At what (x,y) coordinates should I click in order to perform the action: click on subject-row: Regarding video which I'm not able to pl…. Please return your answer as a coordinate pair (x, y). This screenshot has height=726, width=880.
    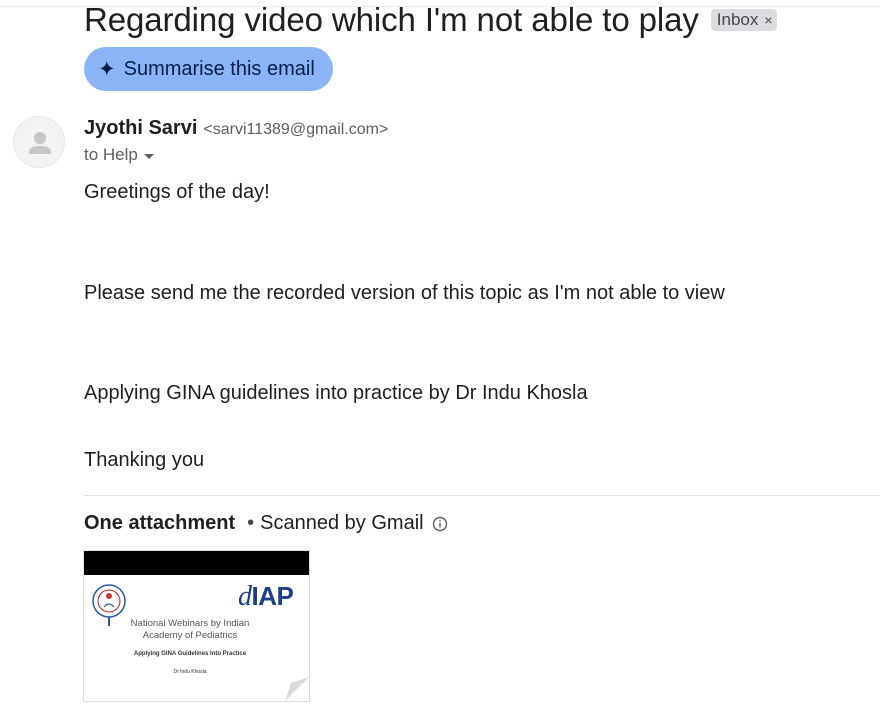
    Looking at the image, I should click on (430, 20).